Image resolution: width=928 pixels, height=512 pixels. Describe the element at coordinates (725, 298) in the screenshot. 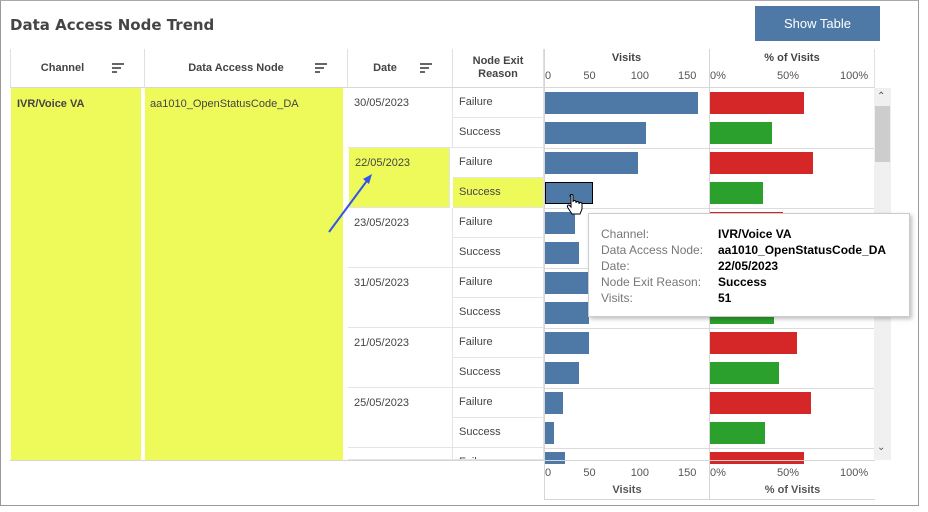

I see `tooltip-value: 51` at that location.